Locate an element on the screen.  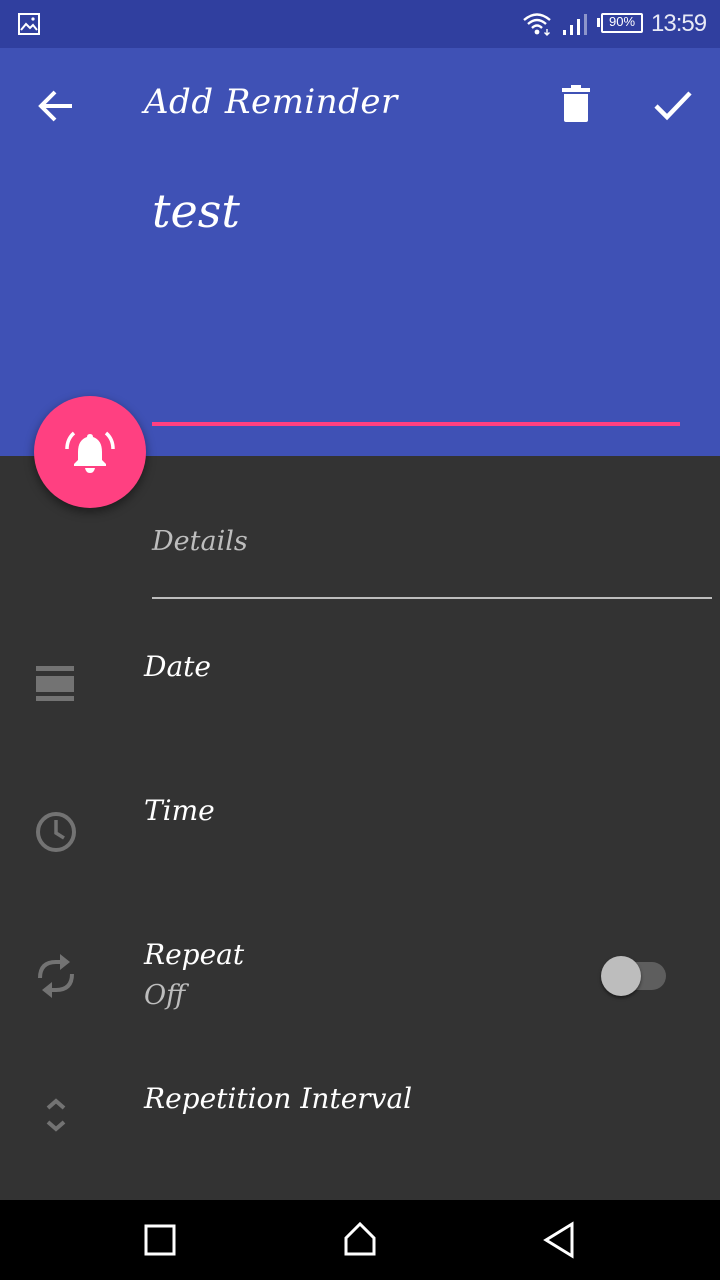
title-input-underline is located at coordinates (416, 424).